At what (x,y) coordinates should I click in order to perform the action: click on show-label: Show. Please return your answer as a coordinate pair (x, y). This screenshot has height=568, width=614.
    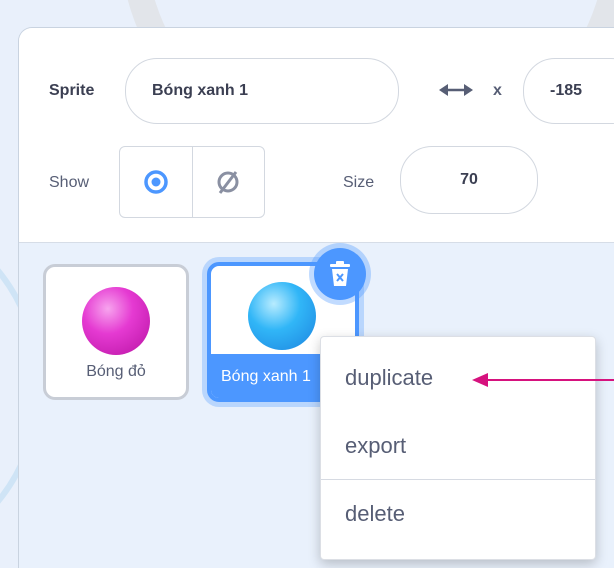
    Looking at the image, I should click on (69, 182).